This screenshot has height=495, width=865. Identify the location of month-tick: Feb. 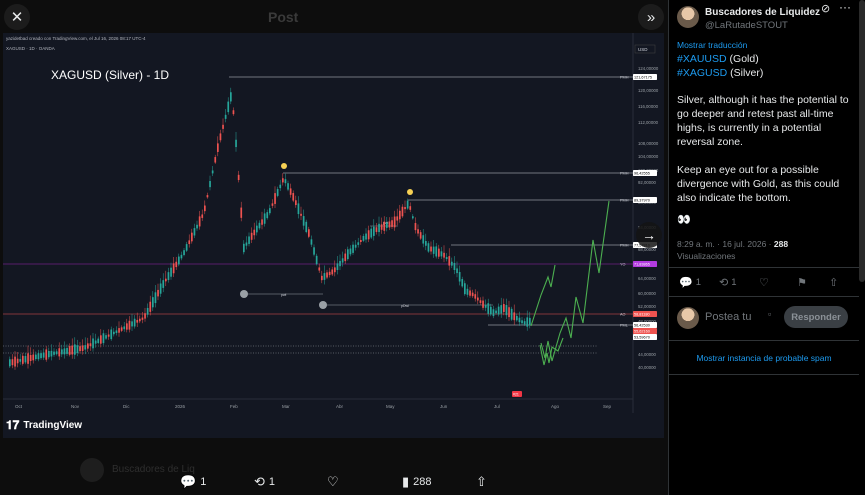
(234, 406).